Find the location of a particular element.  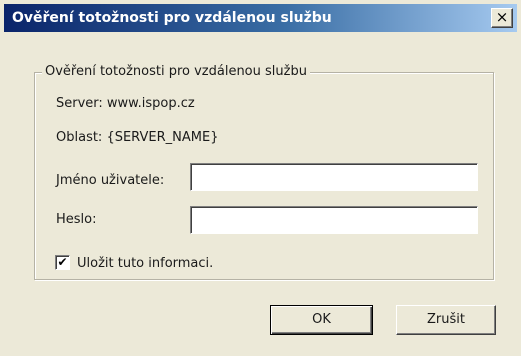

ok-button: OK is located at coordinates (321, 320).